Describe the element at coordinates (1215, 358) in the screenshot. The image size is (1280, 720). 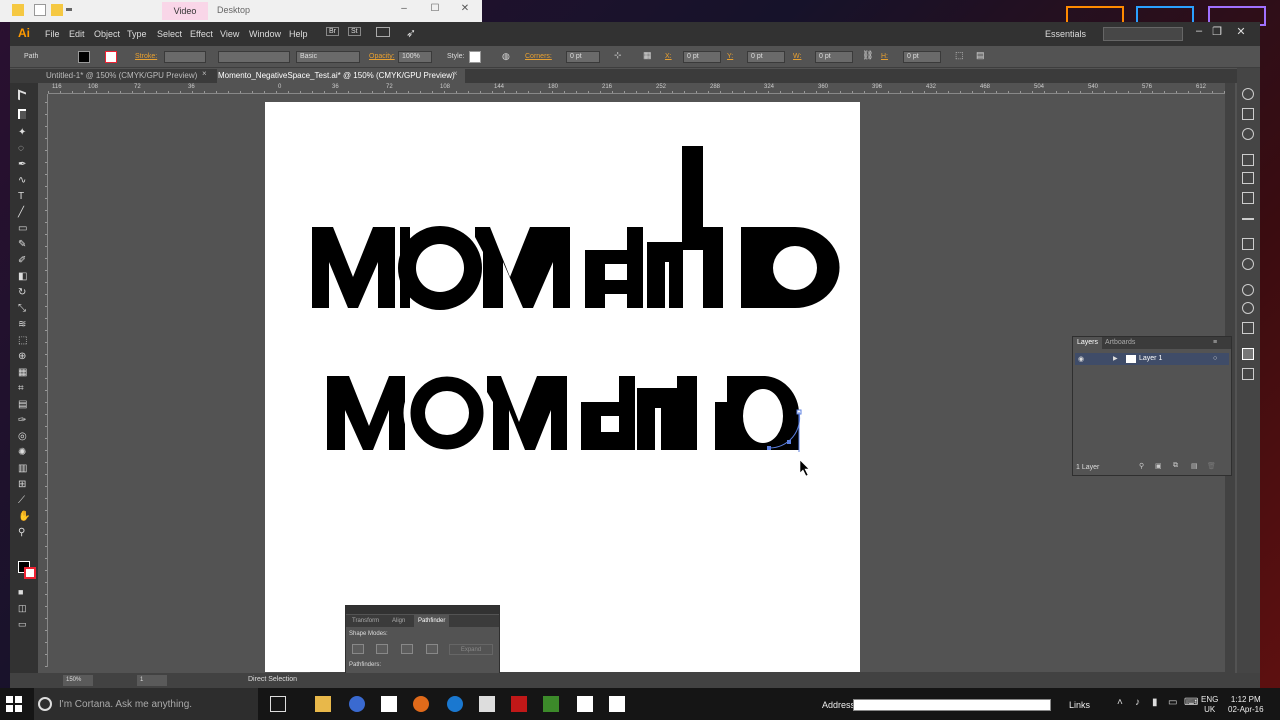
I see `target-icon: ○` at that location.